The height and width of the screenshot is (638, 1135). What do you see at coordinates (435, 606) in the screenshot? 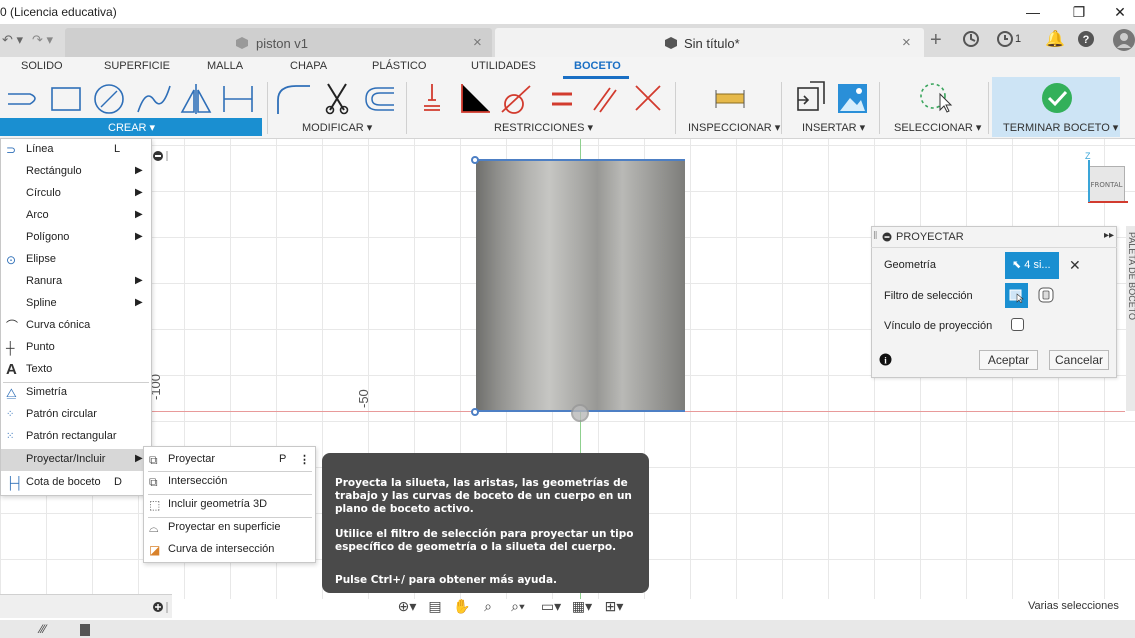
I see `look-at-icon: ▤` at bounding box center [435, 606].